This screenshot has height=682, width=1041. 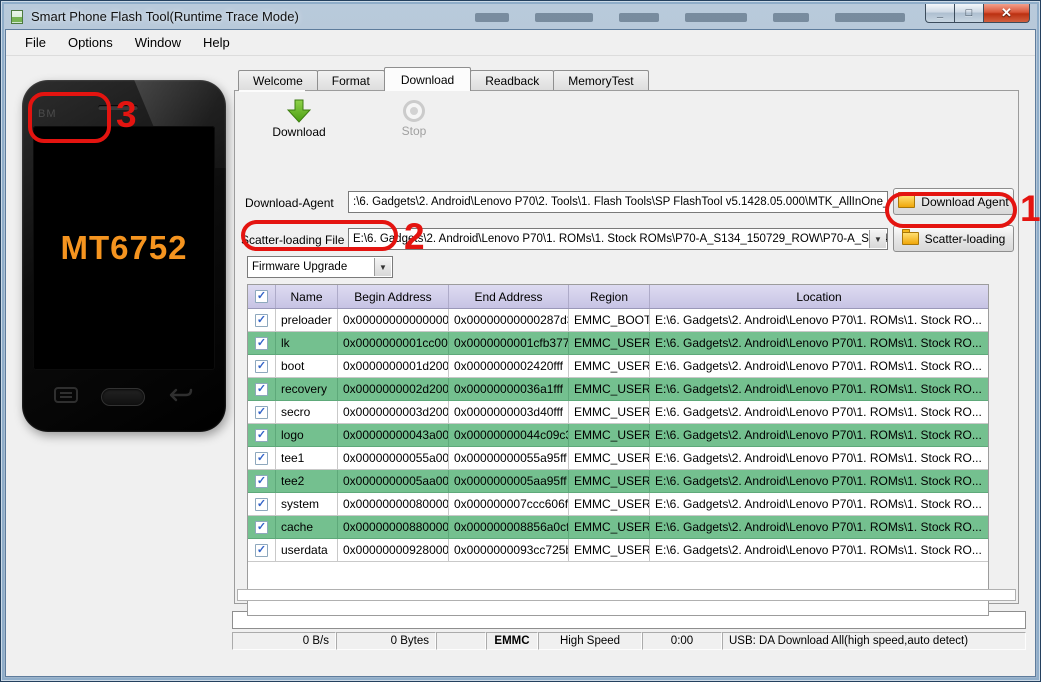 I want to click on annotation-number-2: 2, so click(x=414, y=236).